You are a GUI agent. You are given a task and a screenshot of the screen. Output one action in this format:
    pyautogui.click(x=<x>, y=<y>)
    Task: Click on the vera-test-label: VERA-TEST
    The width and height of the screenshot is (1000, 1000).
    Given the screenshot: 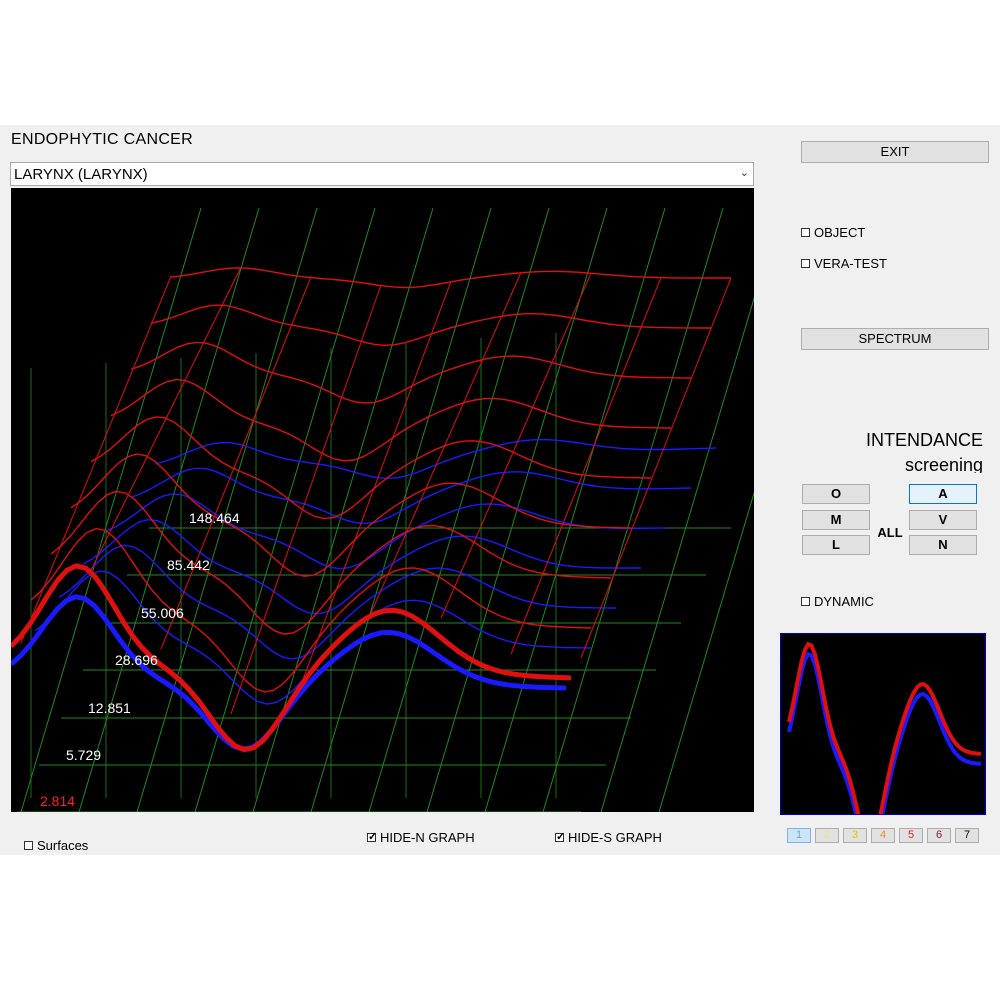 What is the action you would take?
    pyautogui.click(x=850, y=263)
    